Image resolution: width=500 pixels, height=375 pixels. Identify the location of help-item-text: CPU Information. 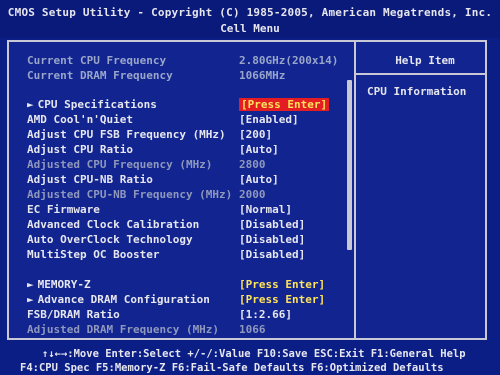
(417, 91).